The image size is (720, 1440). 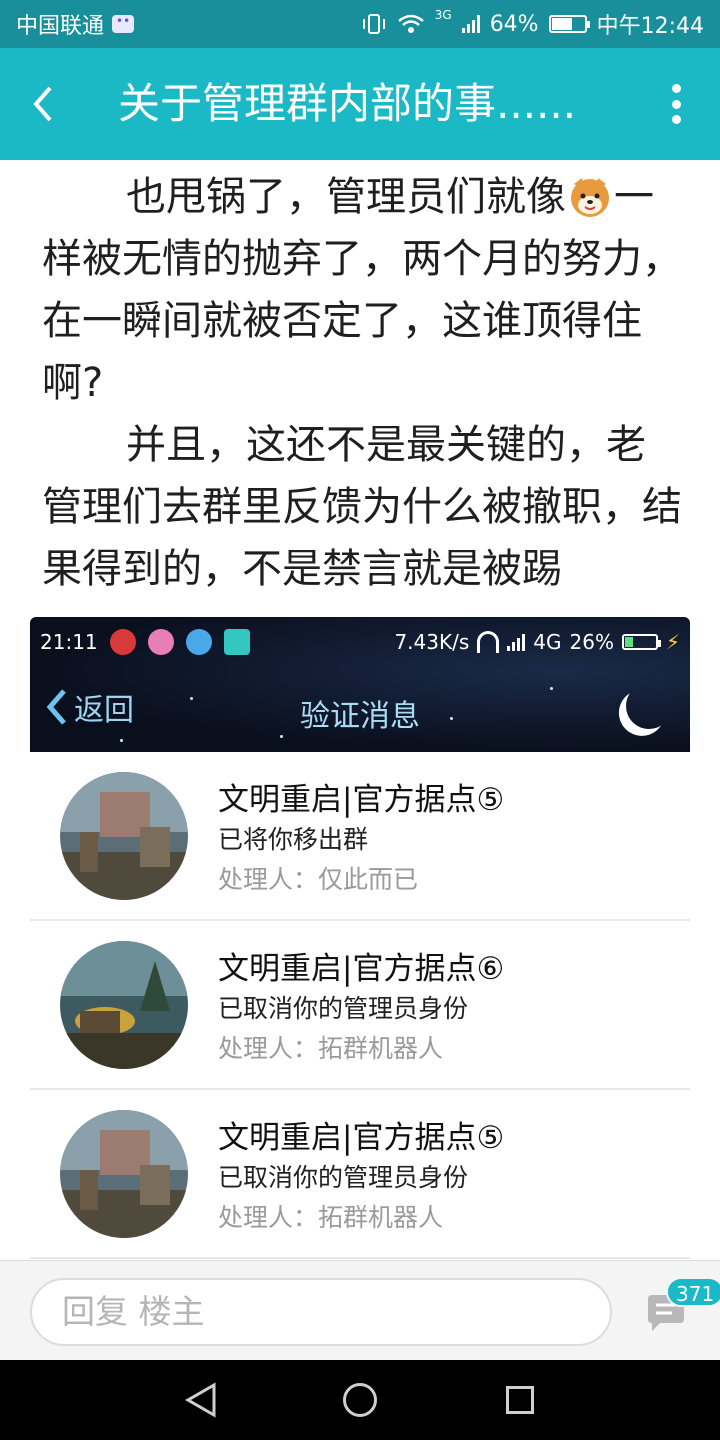 I want to click on nav-home-icon, so click(x=360, y=1400).